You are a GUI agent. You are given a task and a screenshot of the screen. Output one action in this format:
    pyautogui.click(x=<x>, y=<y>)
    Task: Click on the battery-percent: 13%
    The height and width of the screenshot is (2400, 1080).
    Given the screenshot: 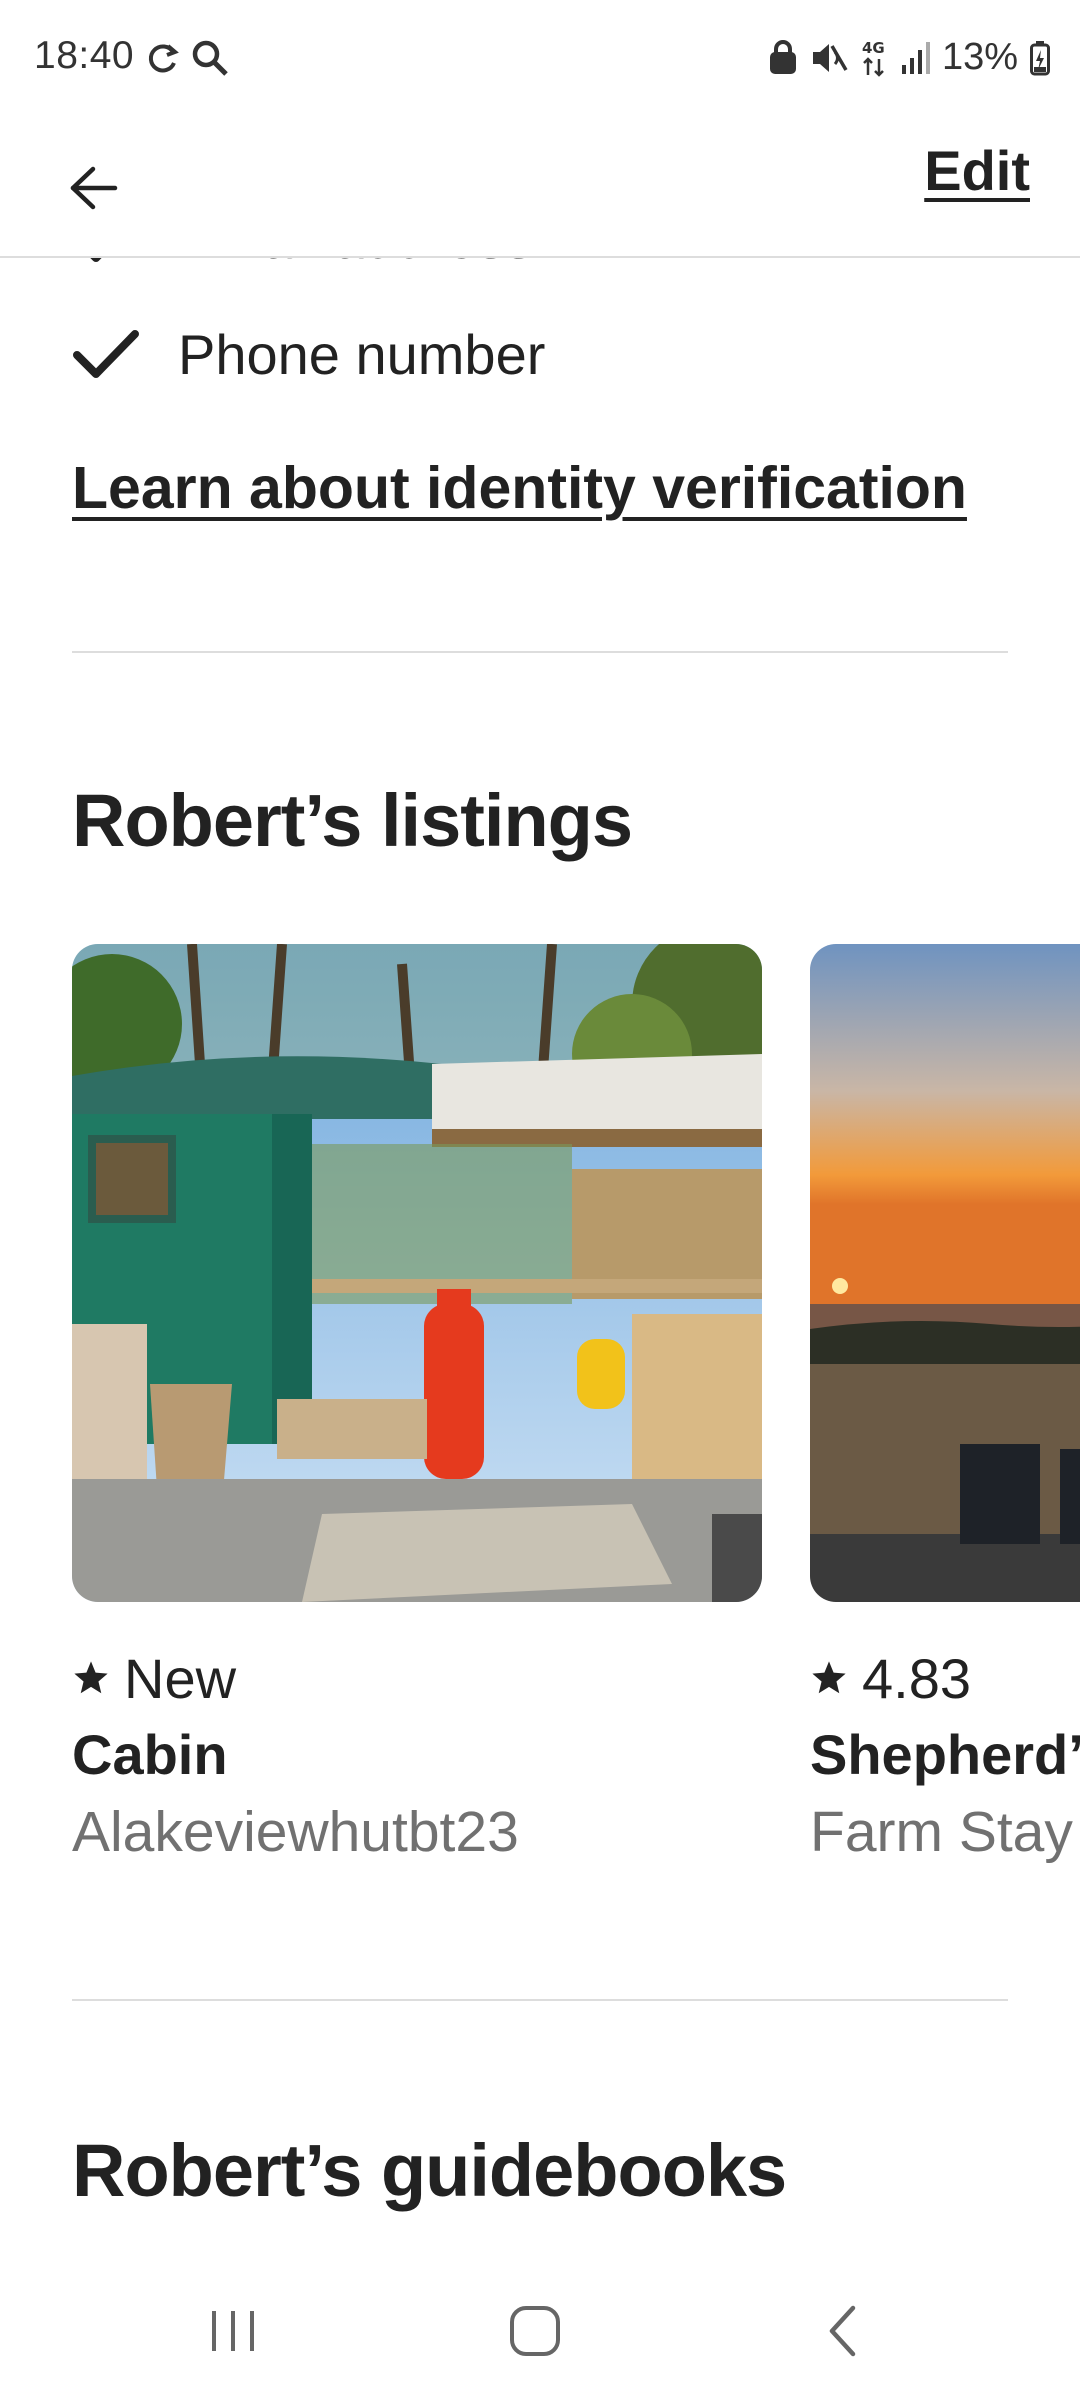 What is the action you would take?
    pyautogui.click(x=979, y=57)
    